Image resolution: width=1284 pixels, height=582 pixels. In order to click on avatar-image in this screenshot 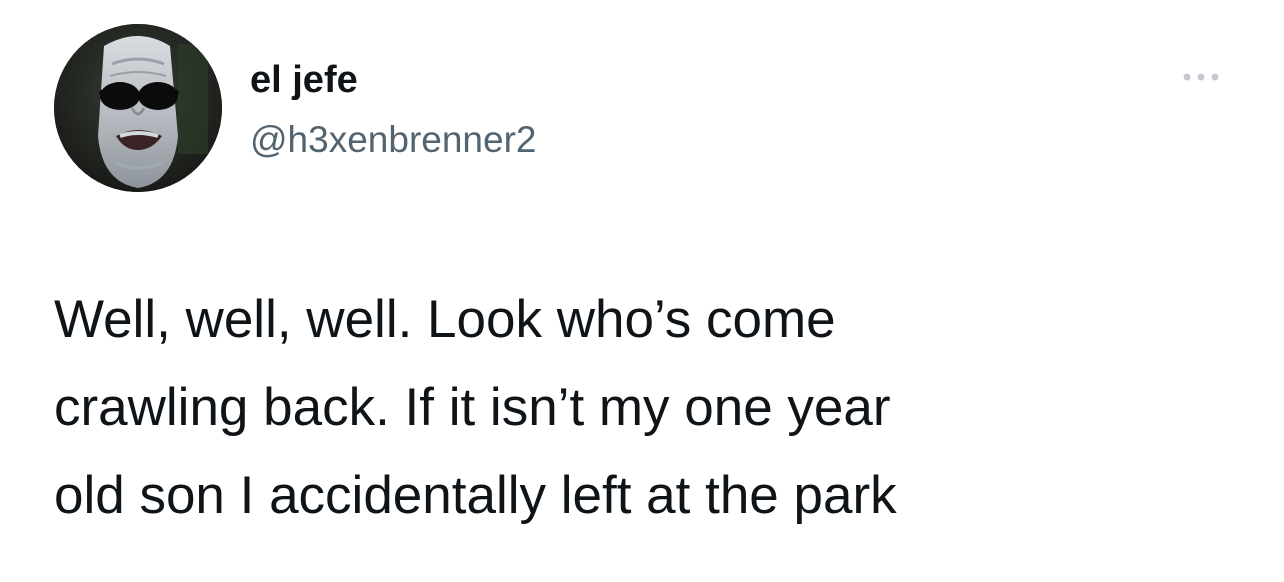, I will do `click(138, 108)`.